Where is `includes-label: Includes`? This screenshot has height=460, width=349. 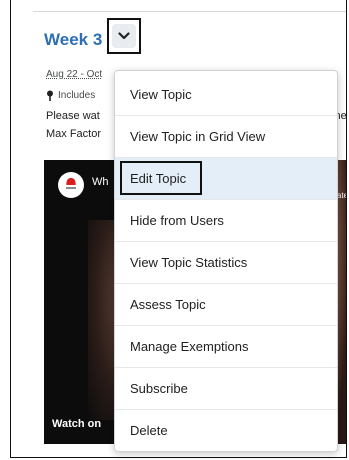 includes-label: Includes is located at coordinates (77, 95).